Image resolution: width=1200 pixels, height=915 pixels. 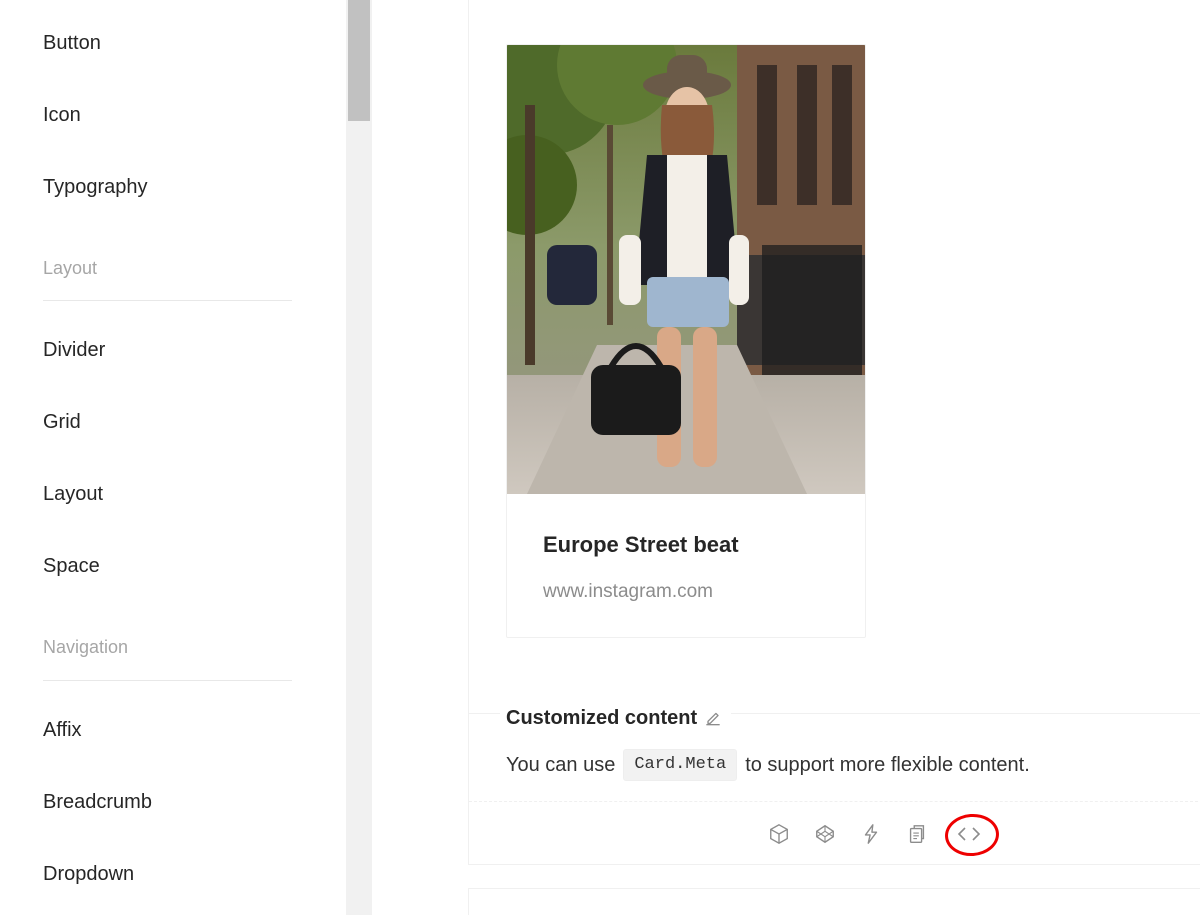 I want to click on edit-icon, so click(x=713, y=718).